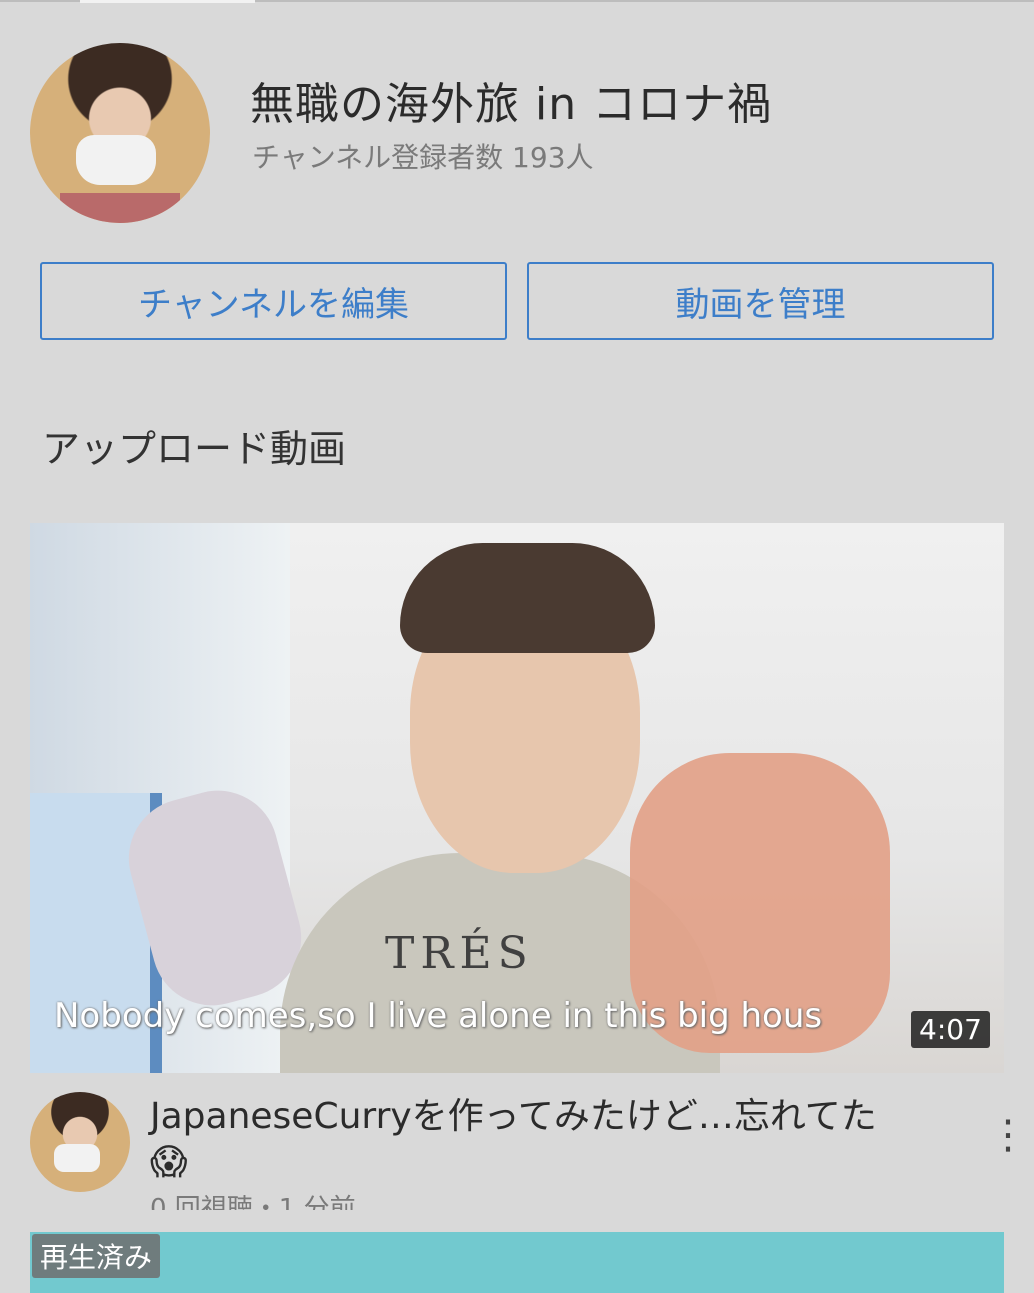 Image resolution: width=1034 pixels, height=1293 pixels. Describe the element at coordinates (194, 449) in the screenshot. I see `uploads-section-title: アップロード動画` at that location.